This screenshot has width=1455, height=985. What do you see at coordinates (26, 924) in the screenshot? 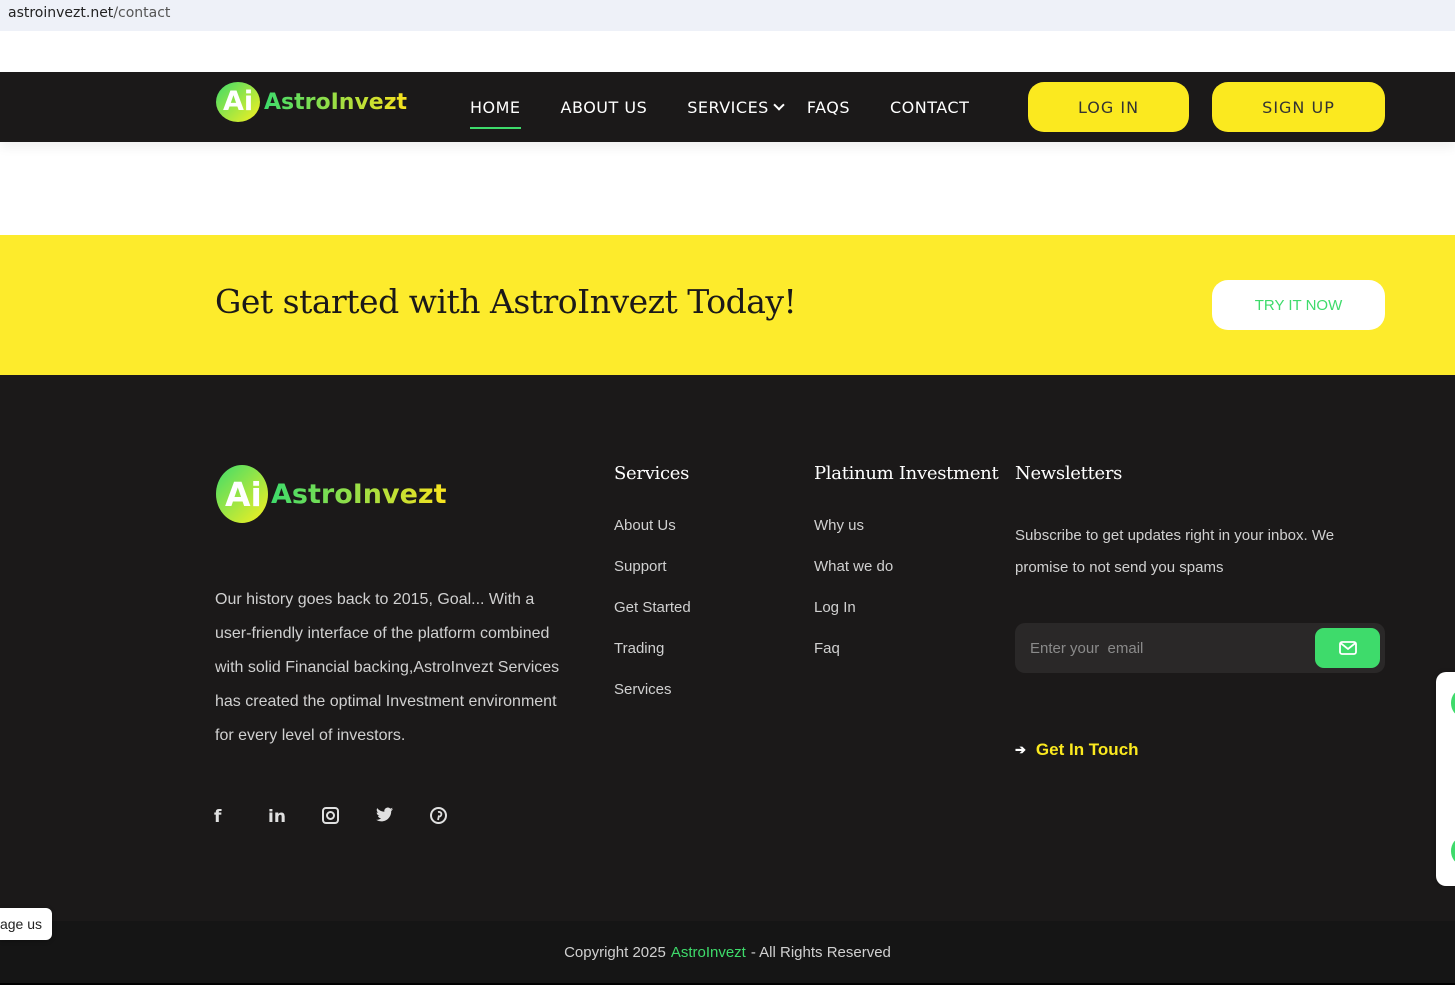
I see `manage-consent-tab: age us` at bounding box center [26, 924].